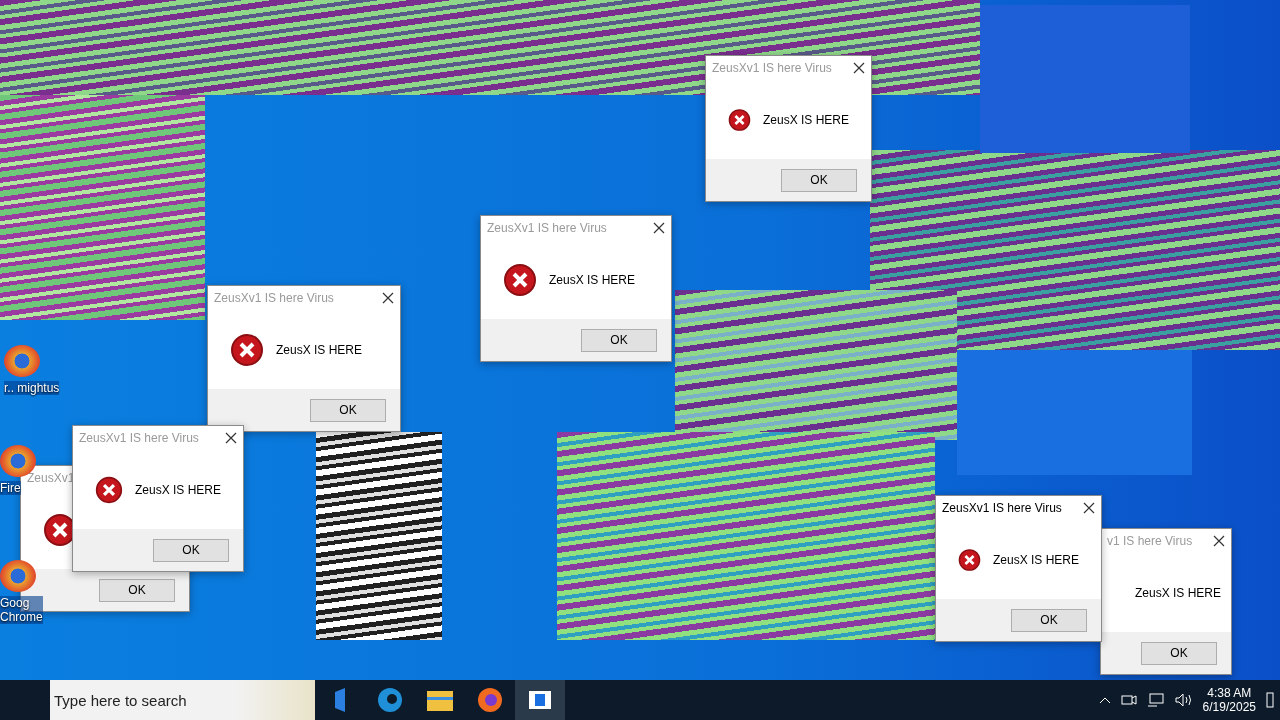  Describe the element at coordinates (1150, 541) in the screenshot. I see `window-title: v1 IS here Virus` at that location.